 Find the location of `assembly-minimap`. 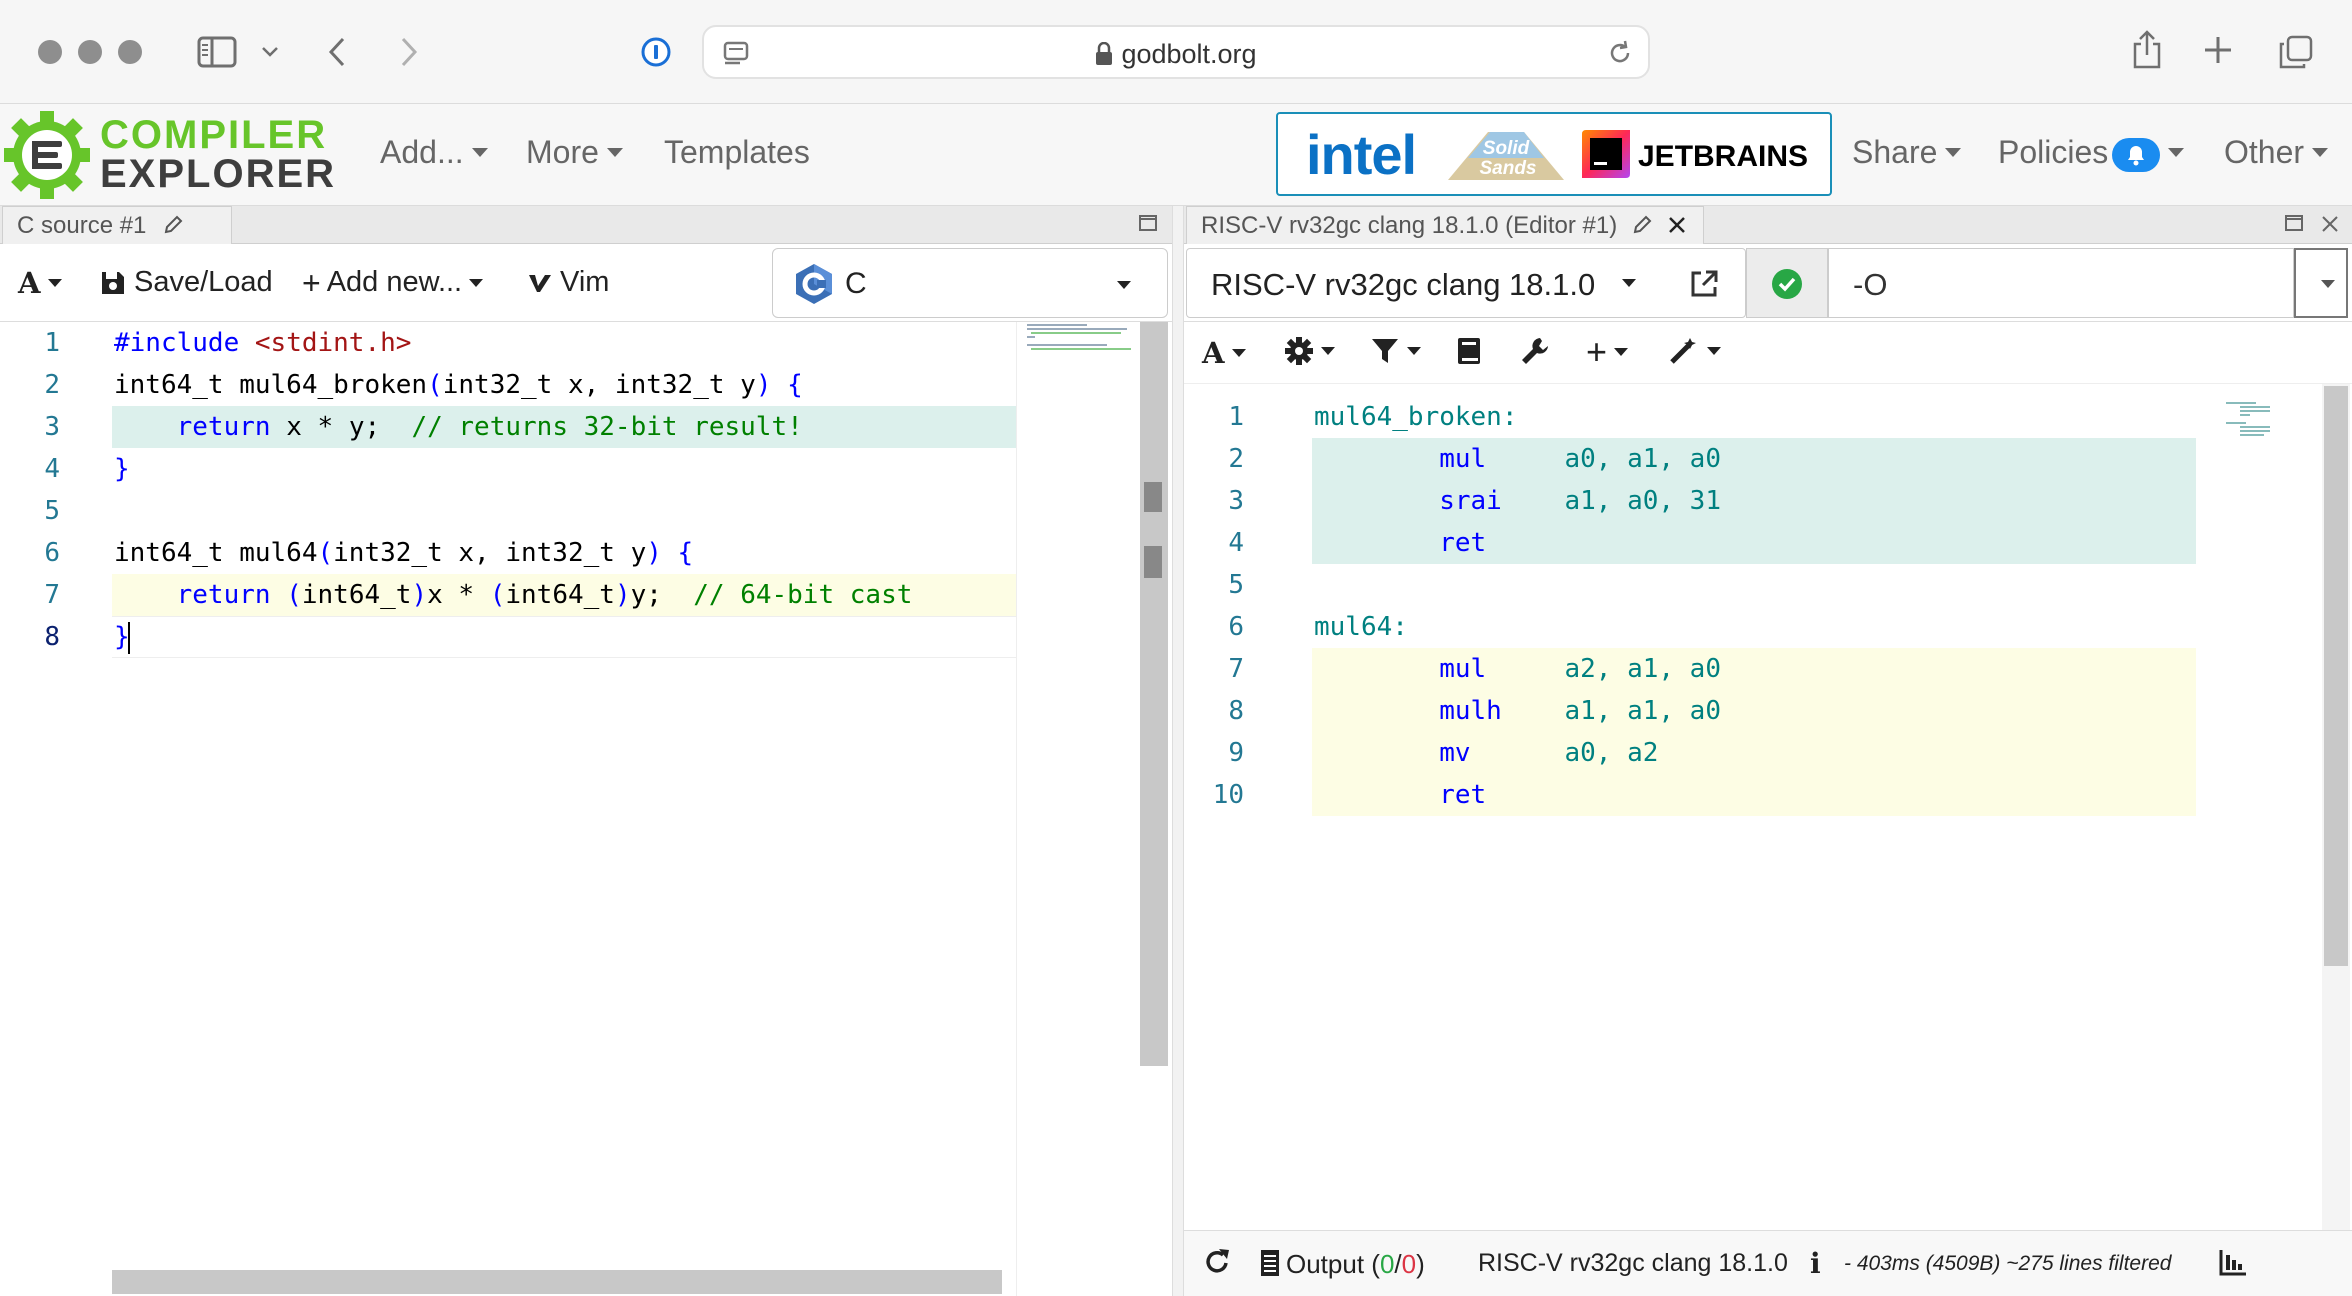

assembly-minimap is located at coordinates (2264, 432).